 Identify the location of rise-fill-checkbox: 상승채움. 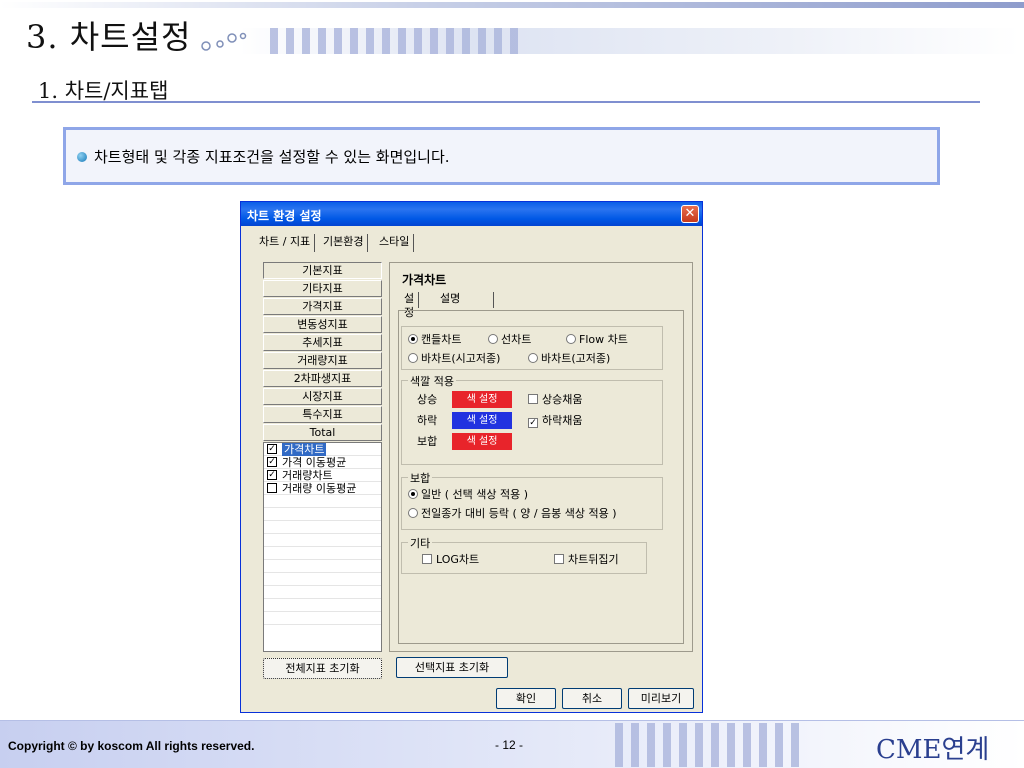
(555, 400).